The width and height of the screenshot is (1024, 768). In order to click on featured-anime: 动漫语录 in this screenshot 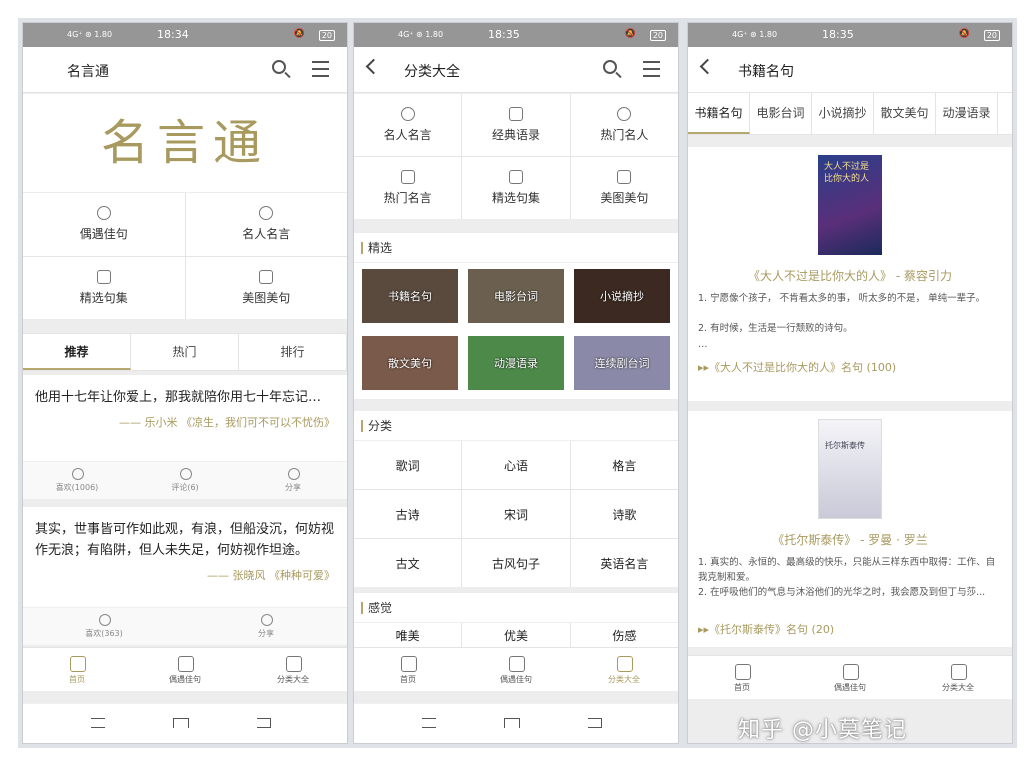, I will do `click(516, 363)`.